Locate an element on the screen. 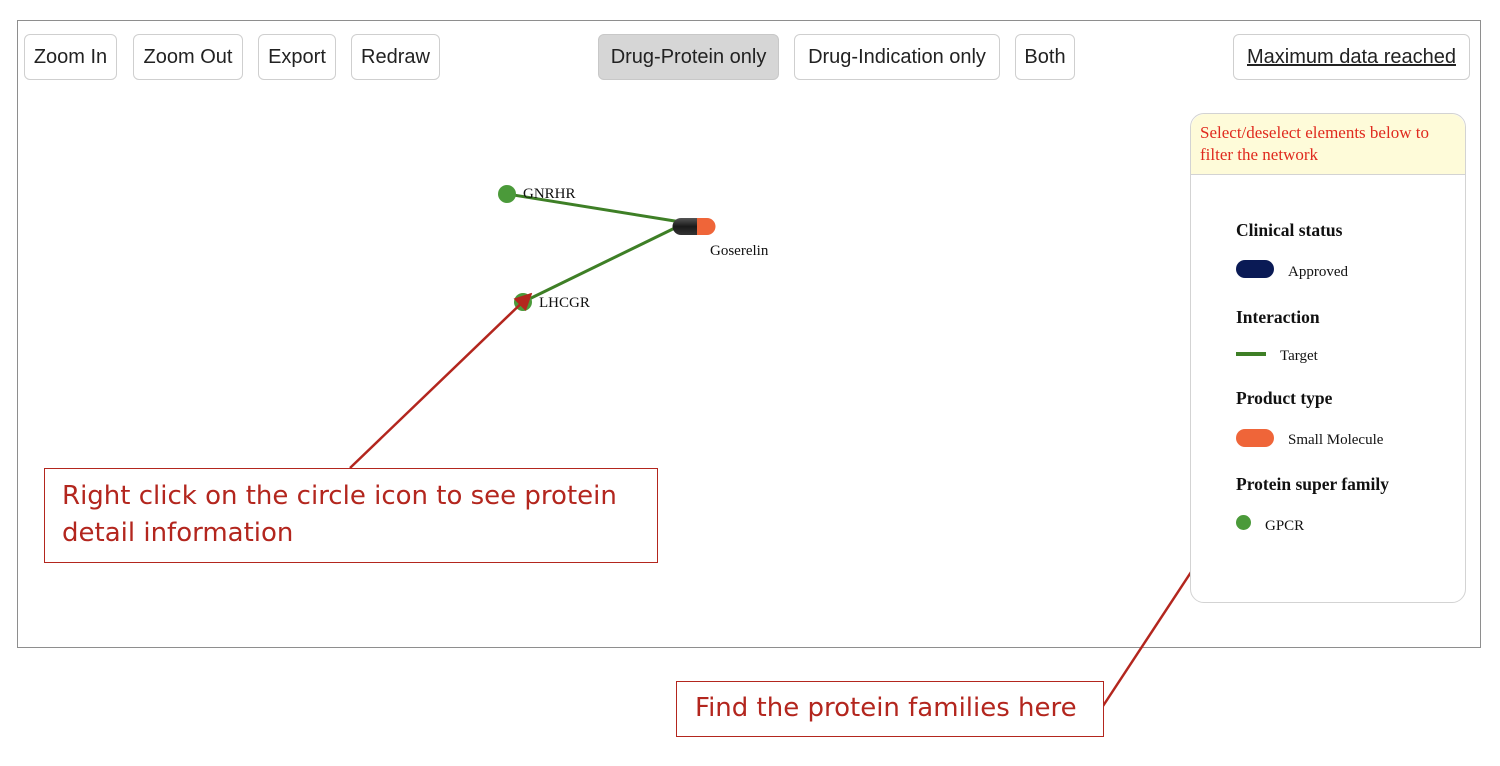 Image resolution: width=1500 pixels, height=766 pixels. gnrhr-label: GNRHR is located at coordinates (549, 194).